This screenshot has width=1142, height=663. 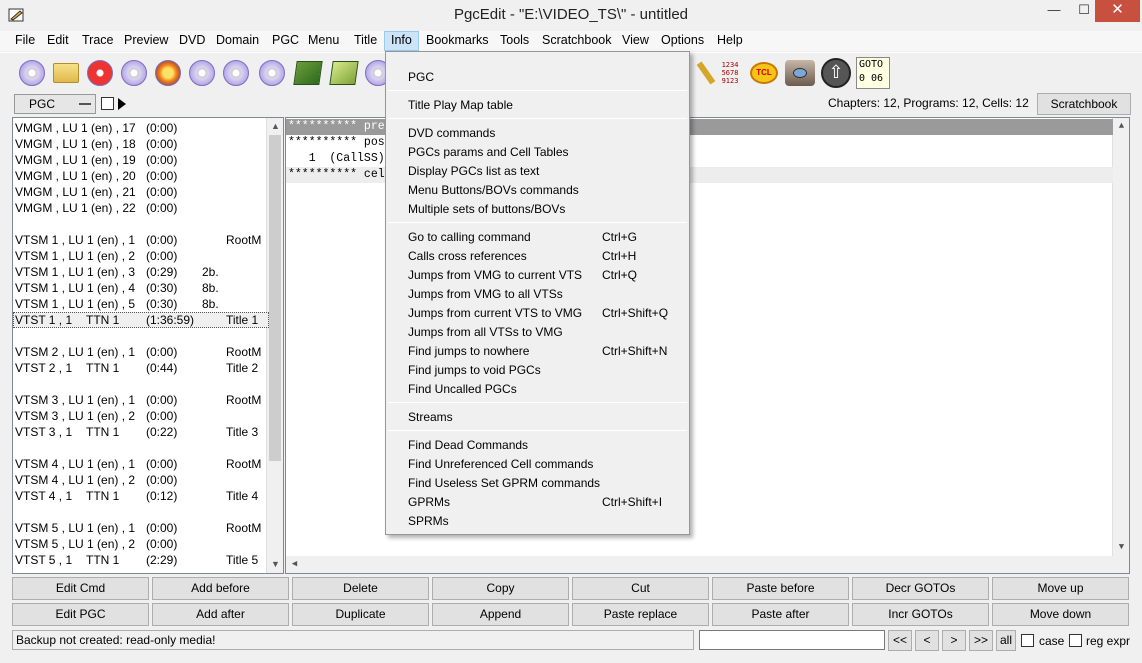 I want to click on list-item: VTST 3 , 1 TTN 1 (0:22) Title 3, so click(x=141, y=432).